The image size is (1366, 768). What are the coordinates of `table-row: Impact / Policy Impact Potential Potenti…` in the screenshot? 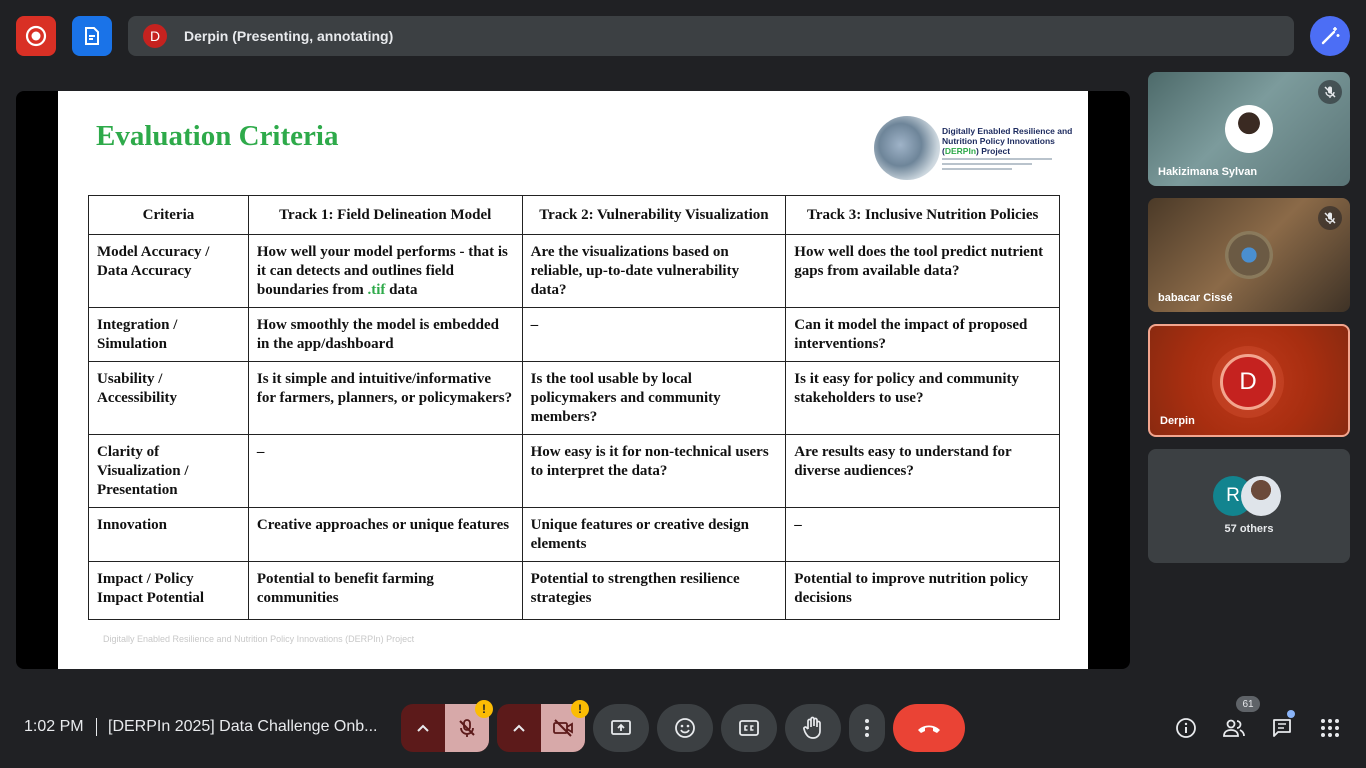 It's located at (574, 590).